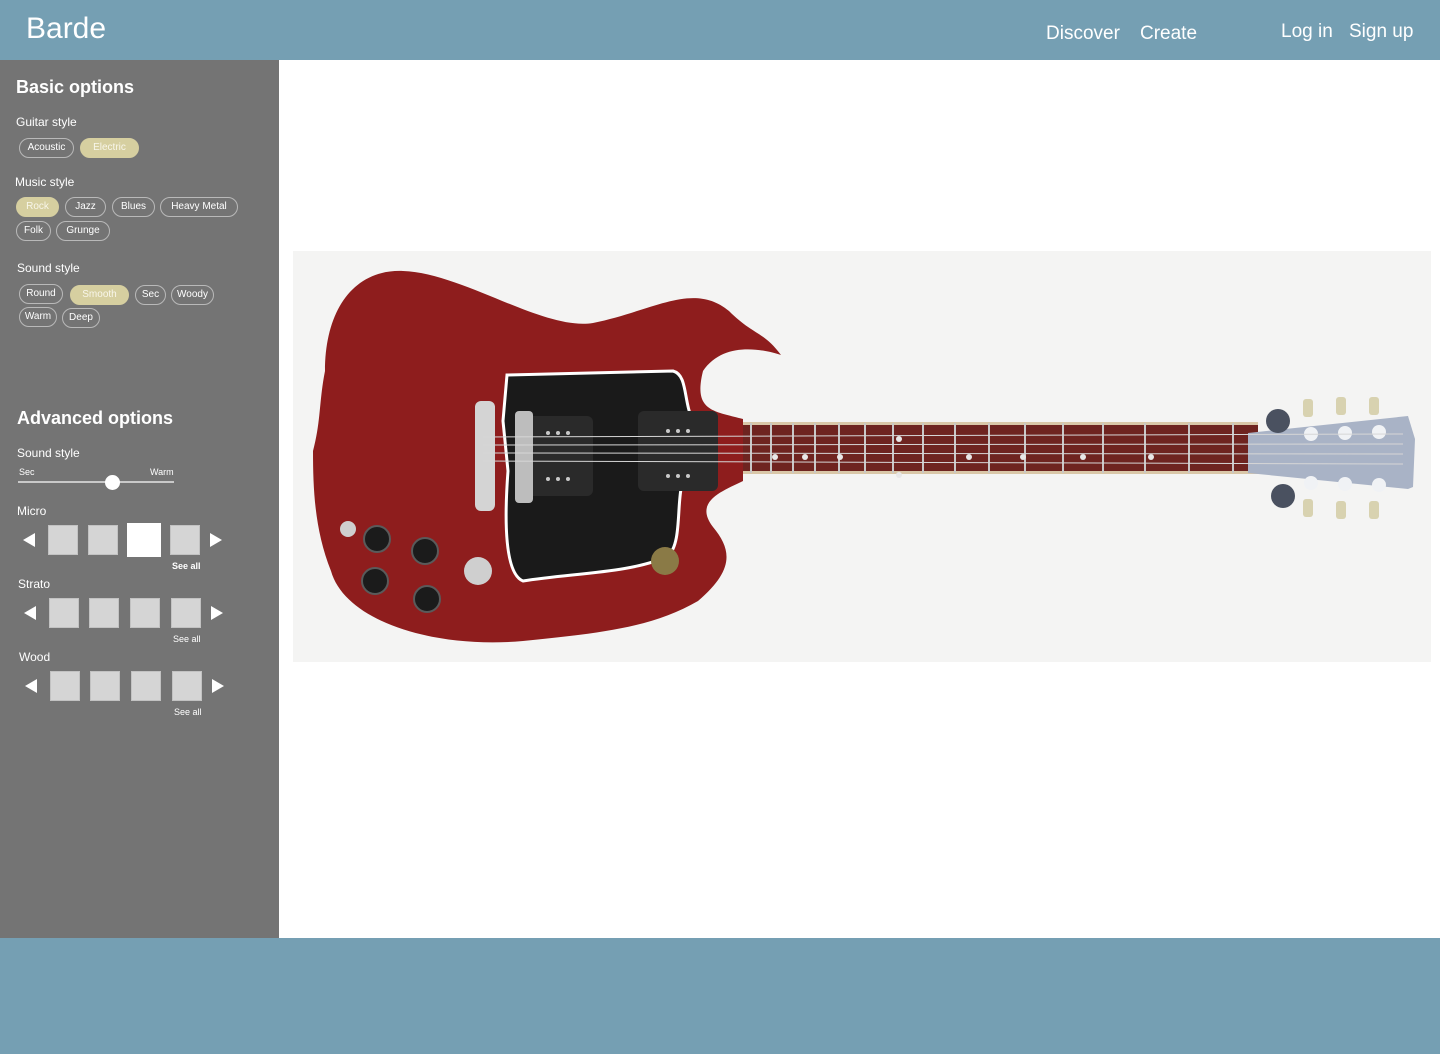  I want to click on nav-create-link: Create, so click(1168, 34).